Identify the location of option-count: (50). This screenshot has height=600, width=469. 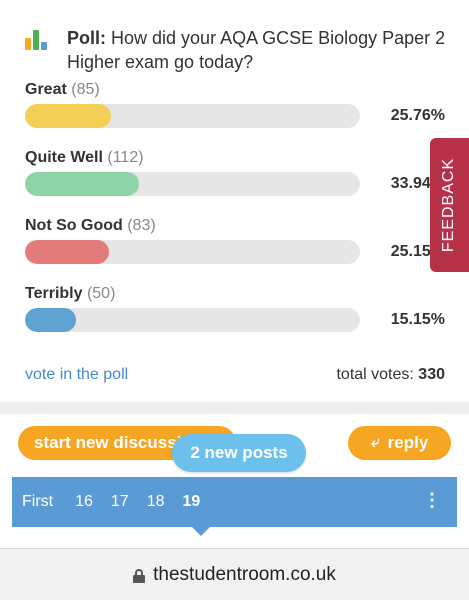
(101, 293).